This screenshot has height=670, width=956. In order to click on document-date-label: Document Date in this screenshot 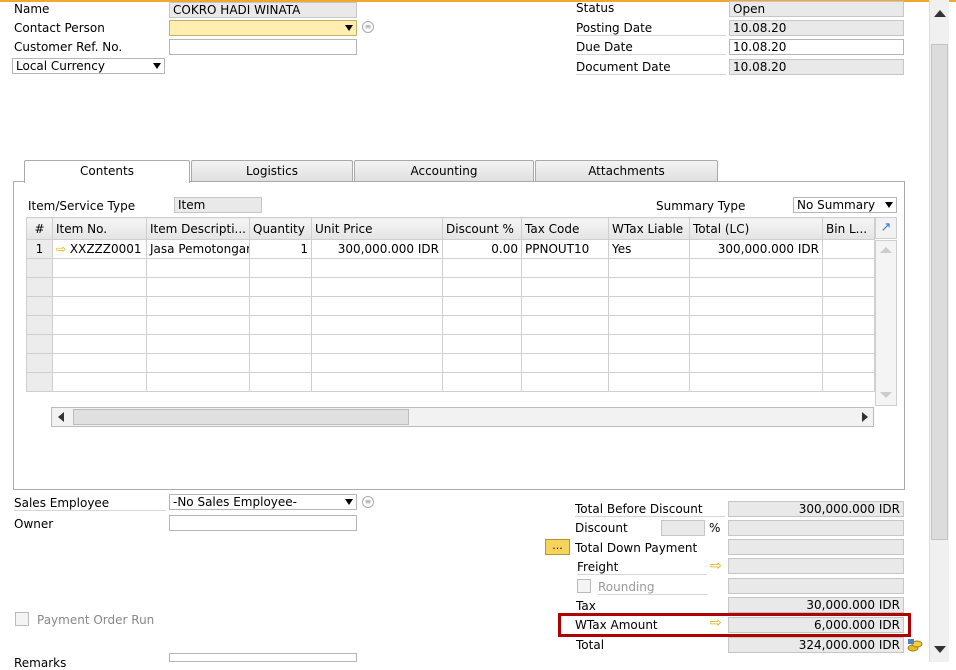, I will do `click(651, 67)`.